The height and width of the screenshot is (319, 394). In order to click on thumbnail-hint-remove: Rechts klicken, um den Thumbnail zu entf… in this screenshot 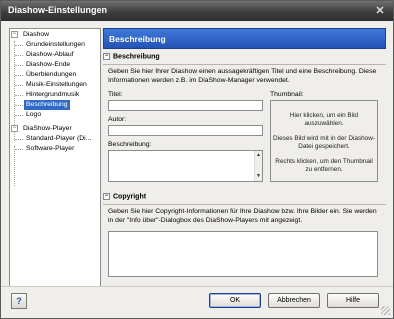, I will do `click(324, 165)`.